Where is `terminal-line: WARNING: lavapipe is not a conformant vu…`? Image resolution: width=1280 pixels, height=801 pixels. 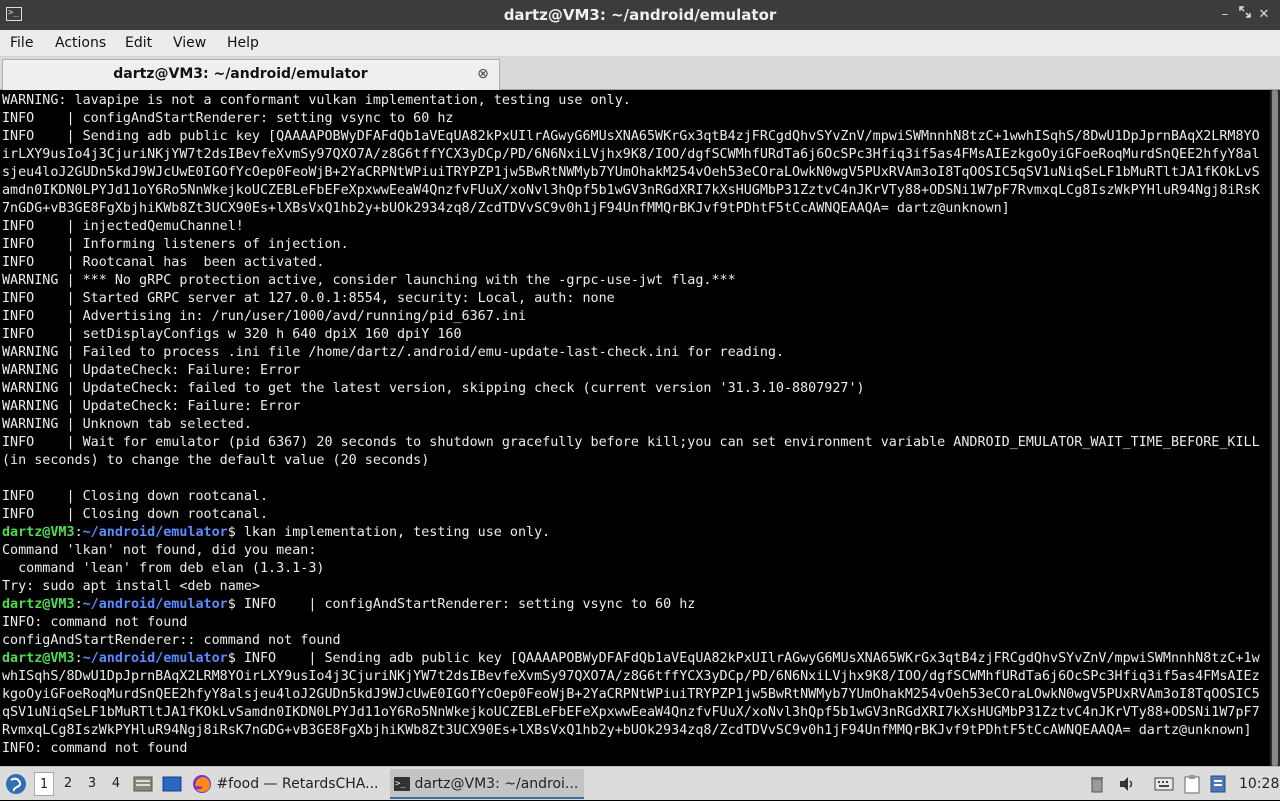
terminal-line: WARNING: lavapipe is not a conformant vu… is located at coordinates (633, 101).